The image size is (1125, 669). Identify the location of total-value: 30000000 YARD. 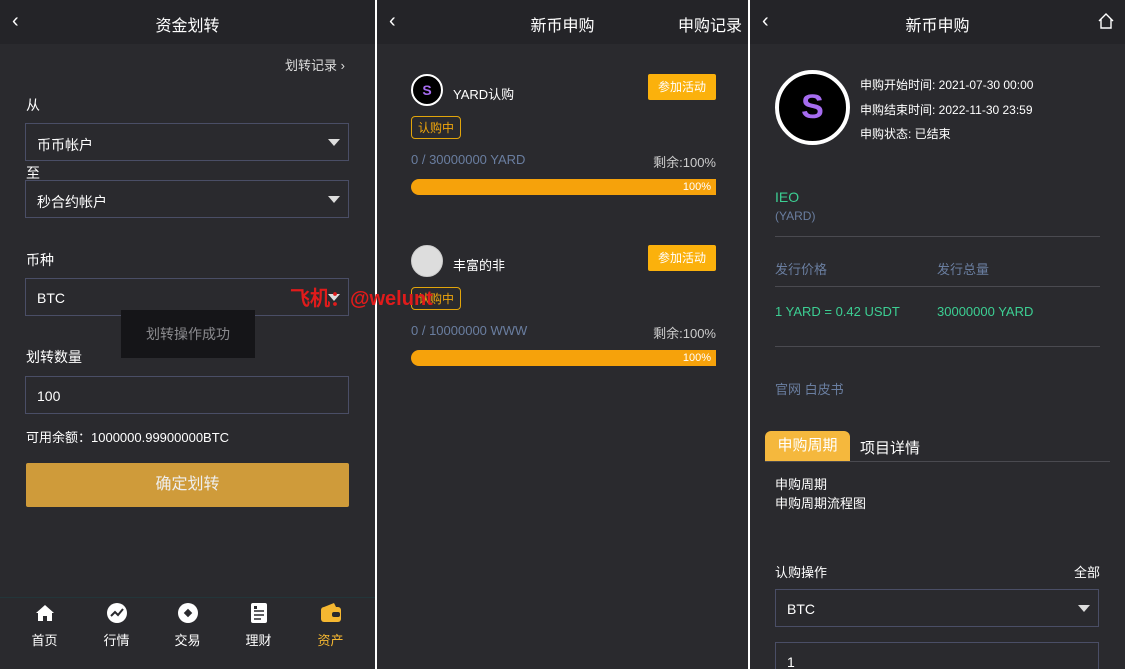
(985, 311).